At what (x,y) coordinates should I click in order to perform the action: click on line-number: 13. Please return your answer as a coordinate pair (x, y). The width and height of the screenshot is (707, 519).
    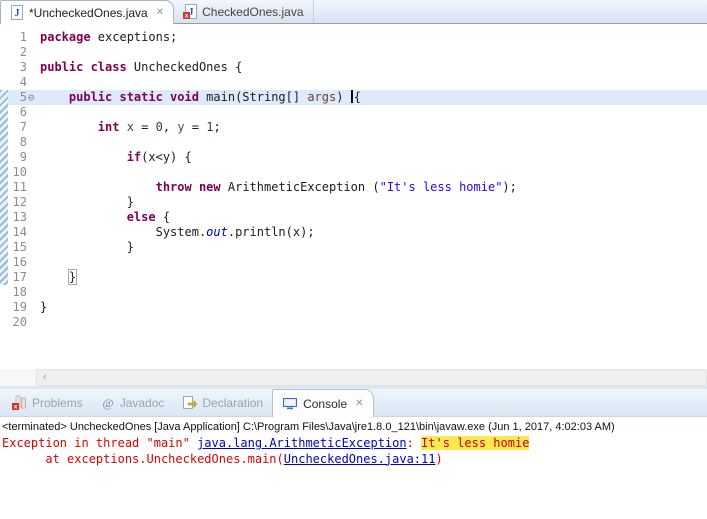
    Looking at the image, I should click on (19, 217).